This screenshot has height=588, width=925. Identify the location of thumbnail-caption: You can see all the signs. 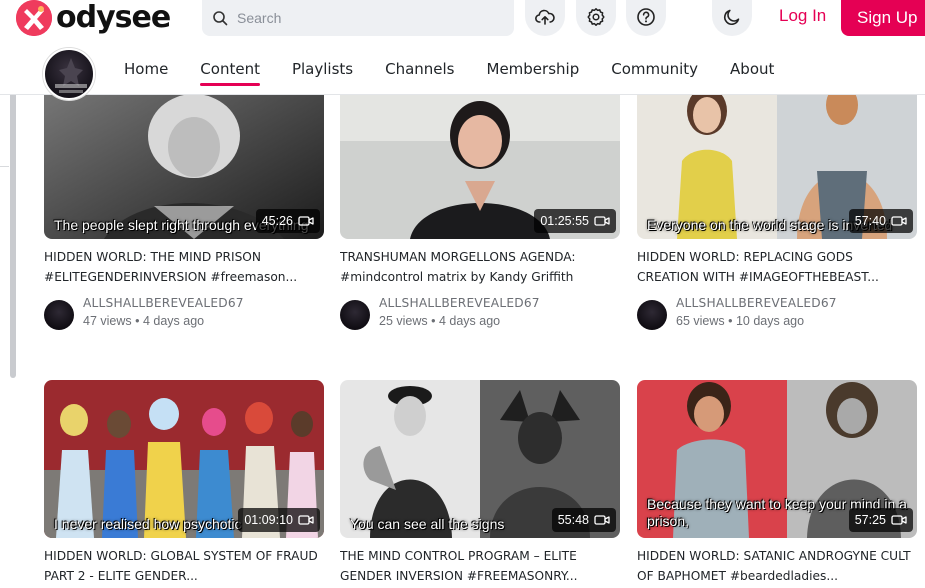
(427, 524).